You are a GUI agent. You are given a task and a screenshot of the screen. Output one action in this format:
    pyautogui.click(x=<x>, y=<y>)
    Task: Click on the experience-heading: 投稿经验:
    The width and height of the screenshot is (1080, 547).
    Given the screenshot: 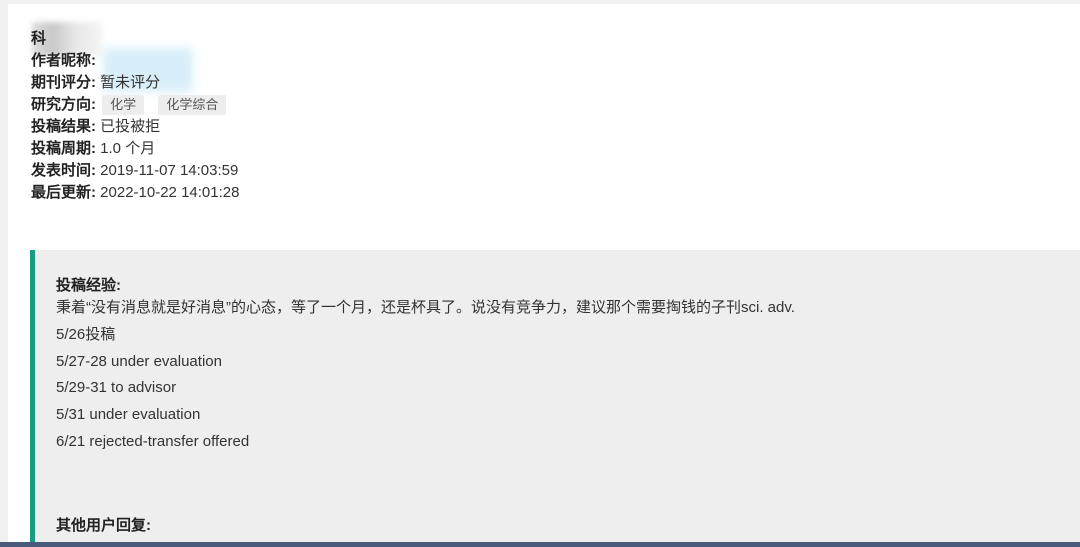 What is the action you would take?
    pyautogui.click(x=88, y=285)
    